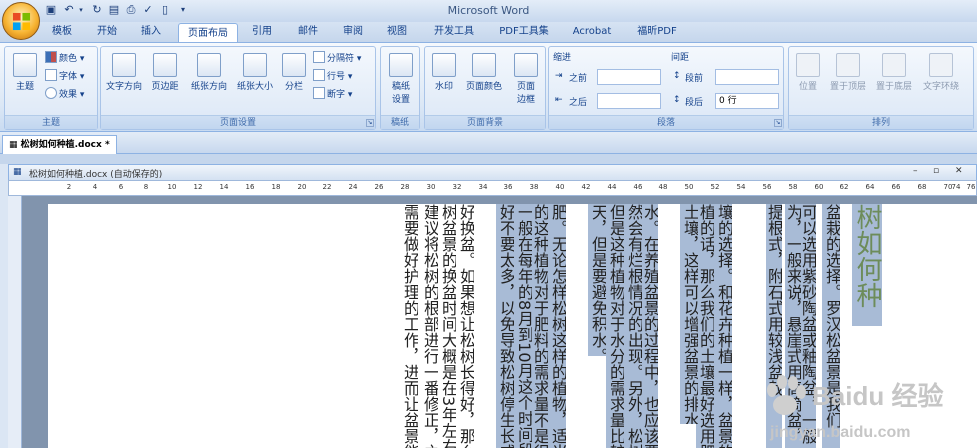 This screenshot has width=977, height=448. Describe the element at coordinates (107, 32) in the screenshot. I see `tab-home: 开始` at that location.